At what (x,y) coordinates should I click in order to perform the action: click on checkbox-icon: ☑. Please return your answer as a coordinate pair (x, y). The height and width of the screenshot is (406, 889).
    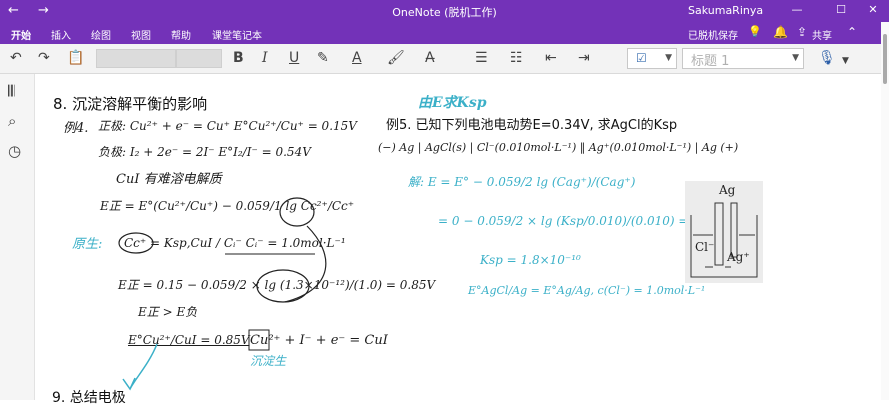
    Looking at the image, I should click on (641, 58).